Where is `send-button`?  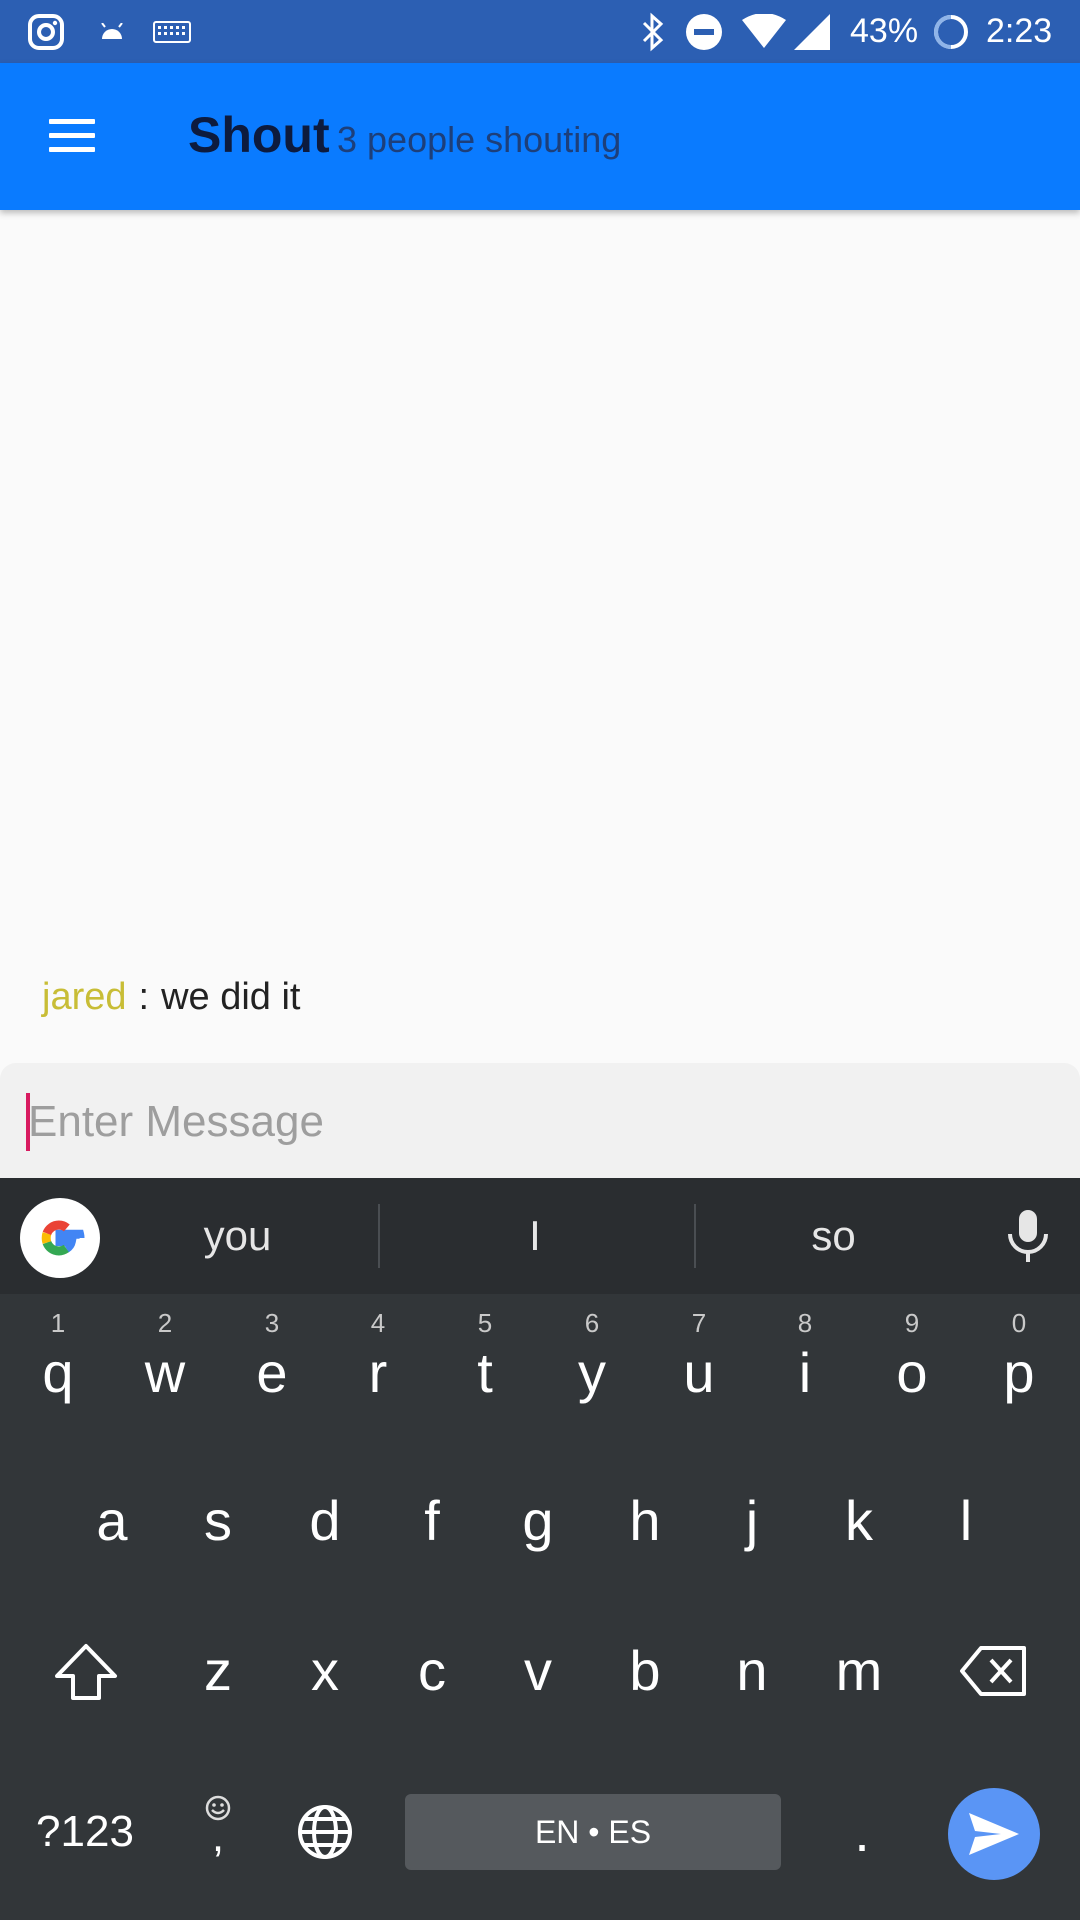
send-button is located at coordinates (994, 1834).